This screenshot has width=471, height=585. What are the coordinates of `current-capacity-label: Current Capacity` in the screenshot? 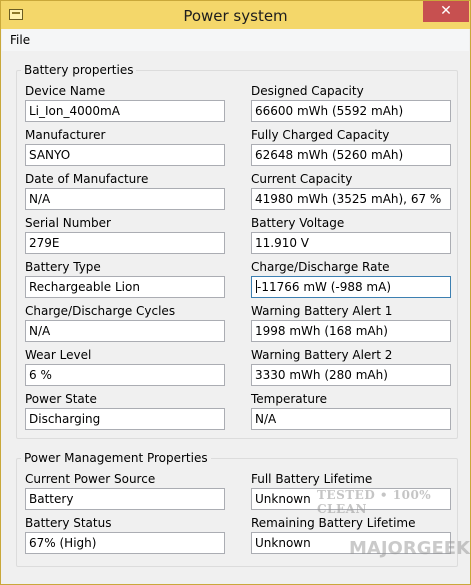 It's located at (302, 179).